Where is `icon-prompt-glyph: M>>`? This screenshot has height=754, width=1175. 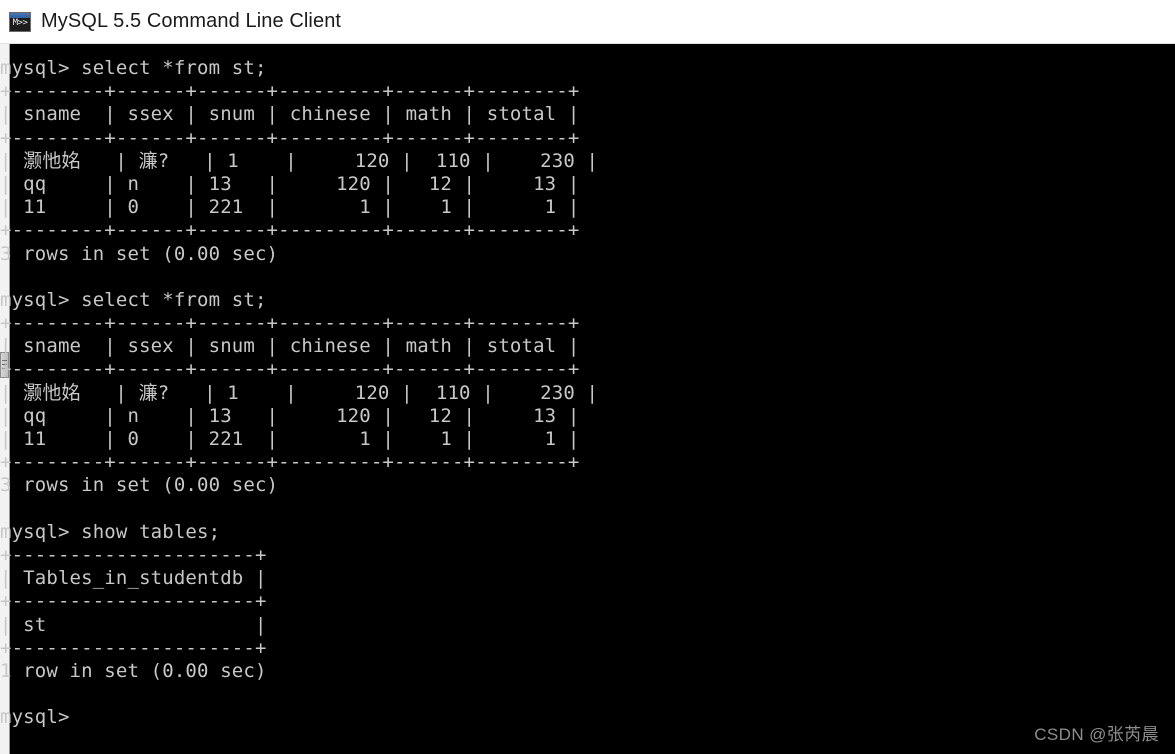
icon-prompt-glyph: M>> is located at coordinates (20, 22).